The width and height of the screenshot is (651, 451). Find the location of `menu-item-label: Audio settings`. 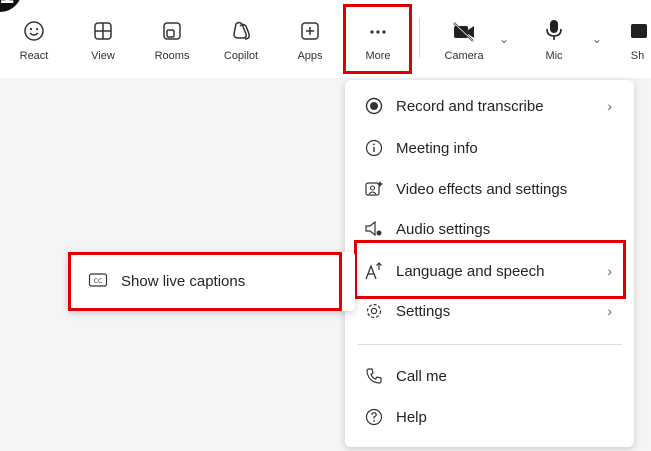

menu-item-label: Audio settings is located at coordinates (443, 229).